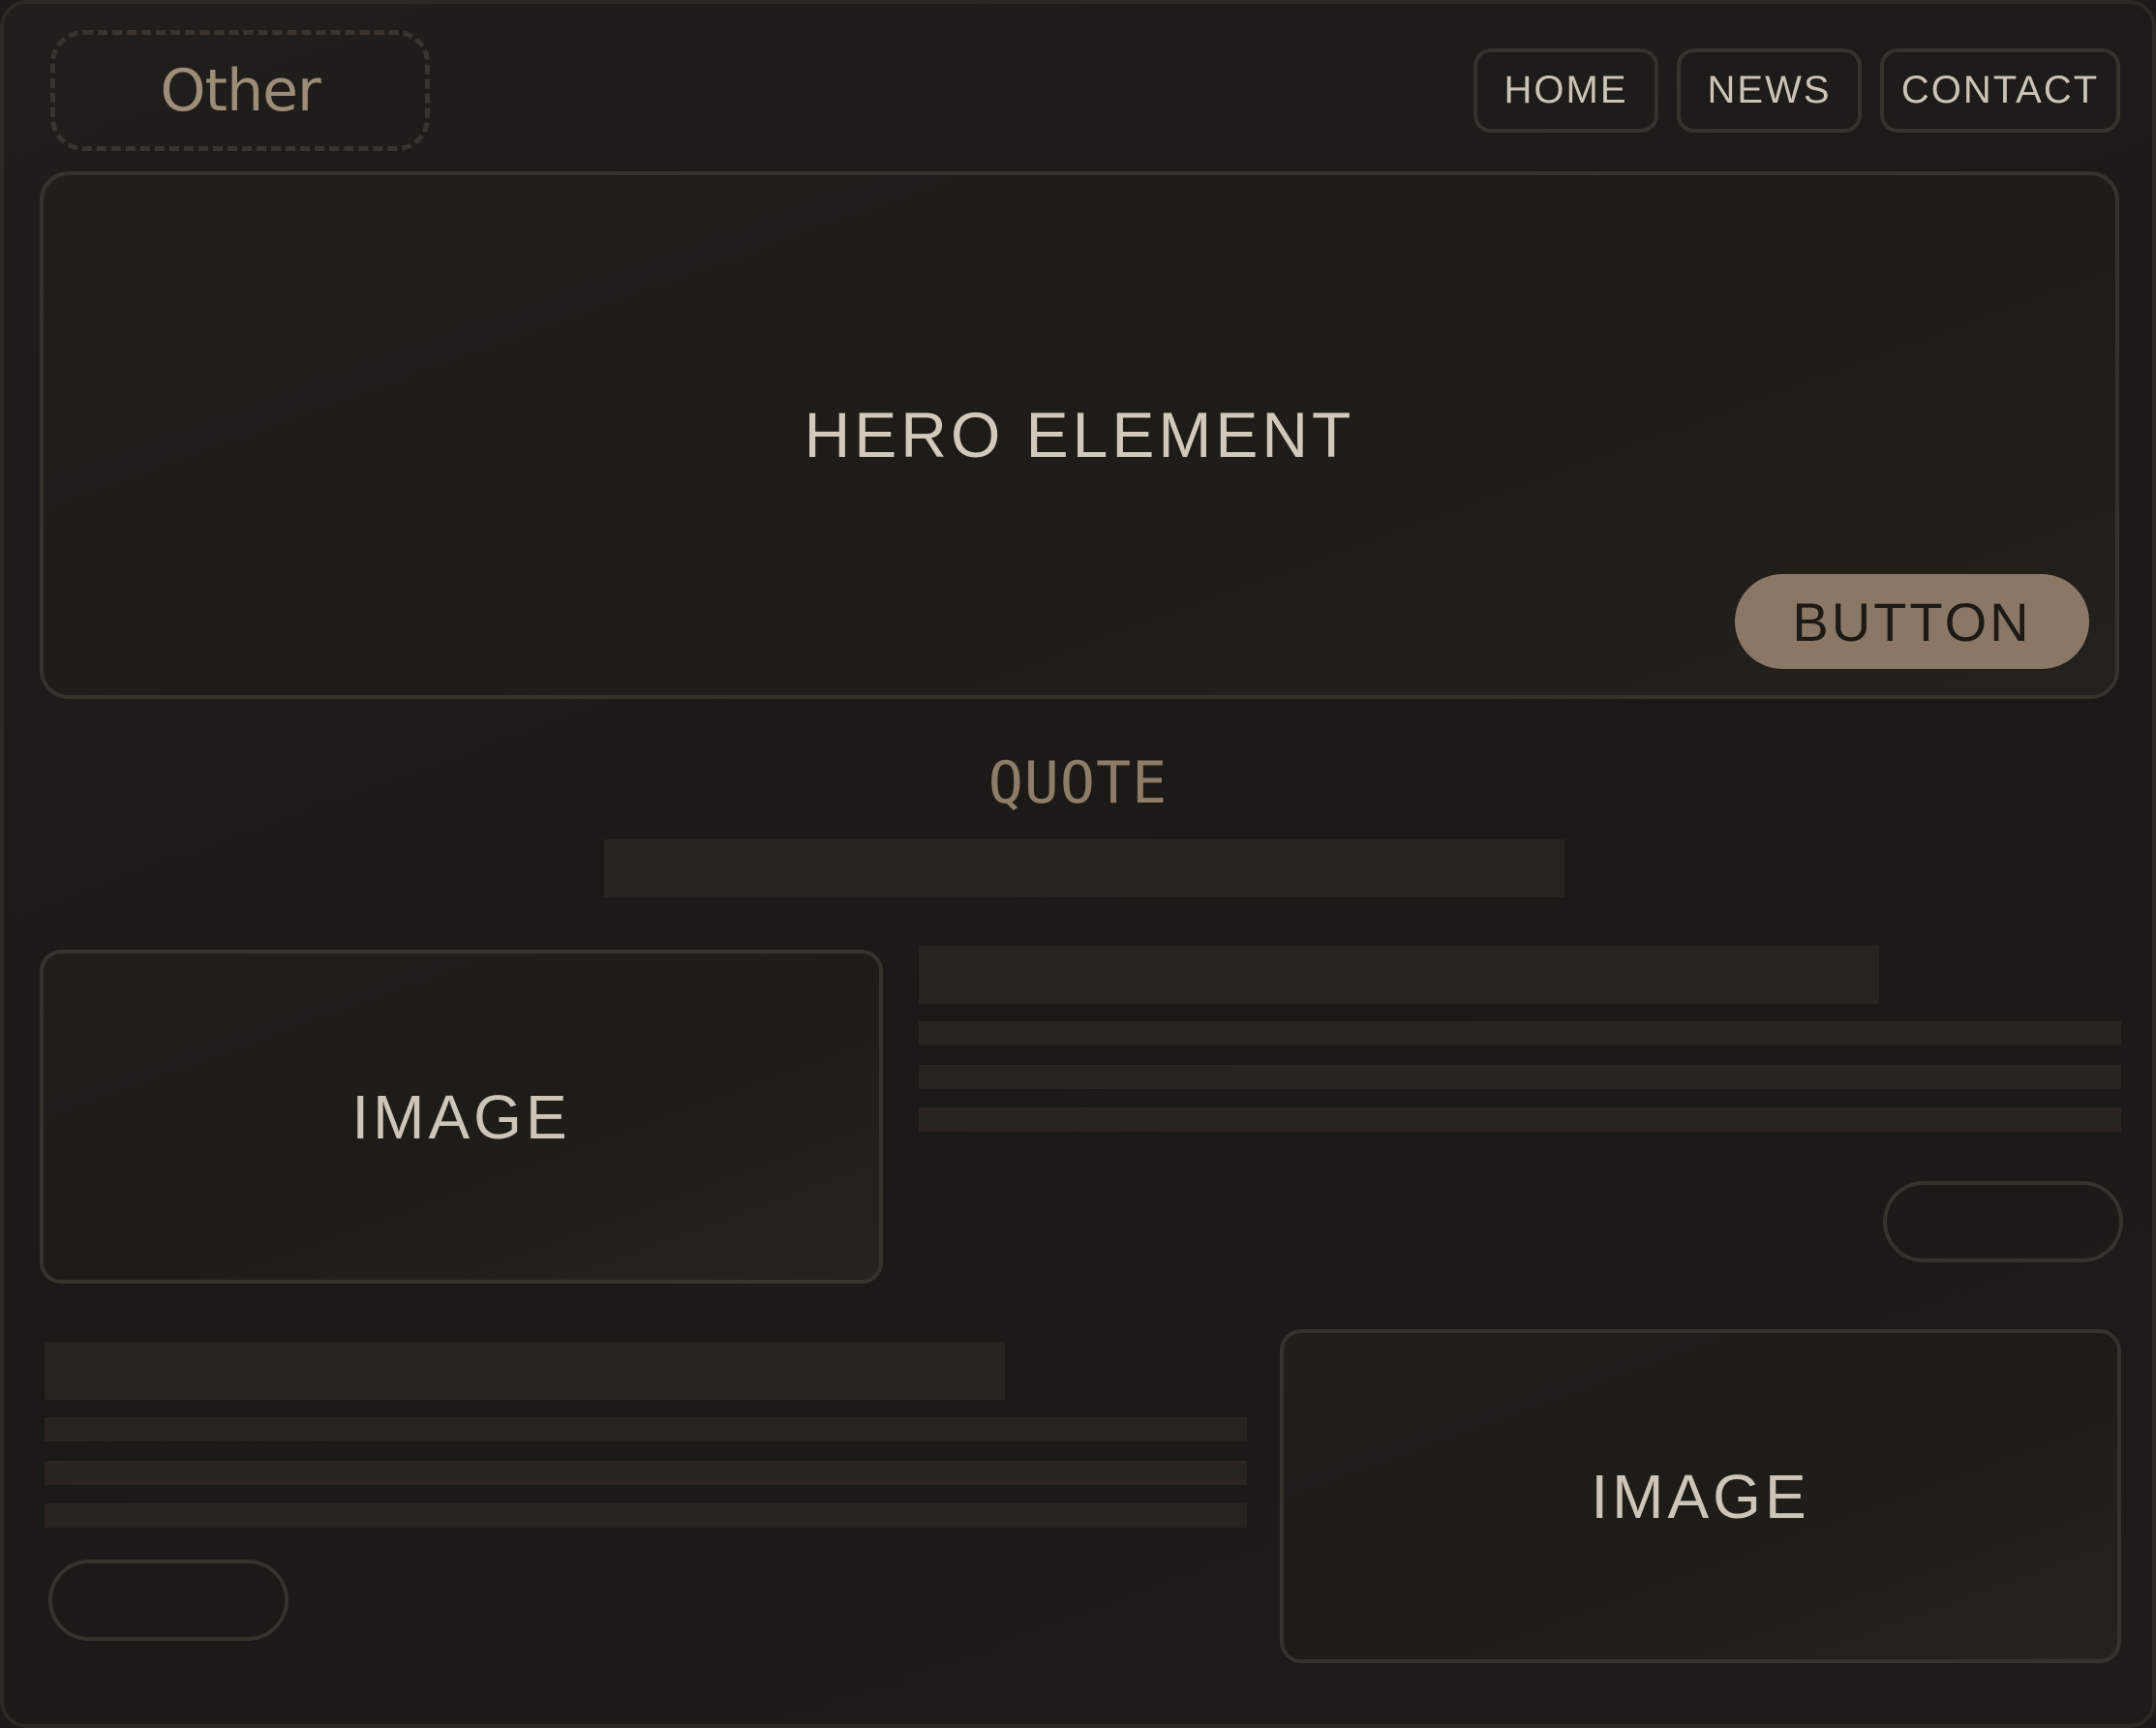  I want to click on image-placeholder-2: IMAGE, so click(1701, 1496).